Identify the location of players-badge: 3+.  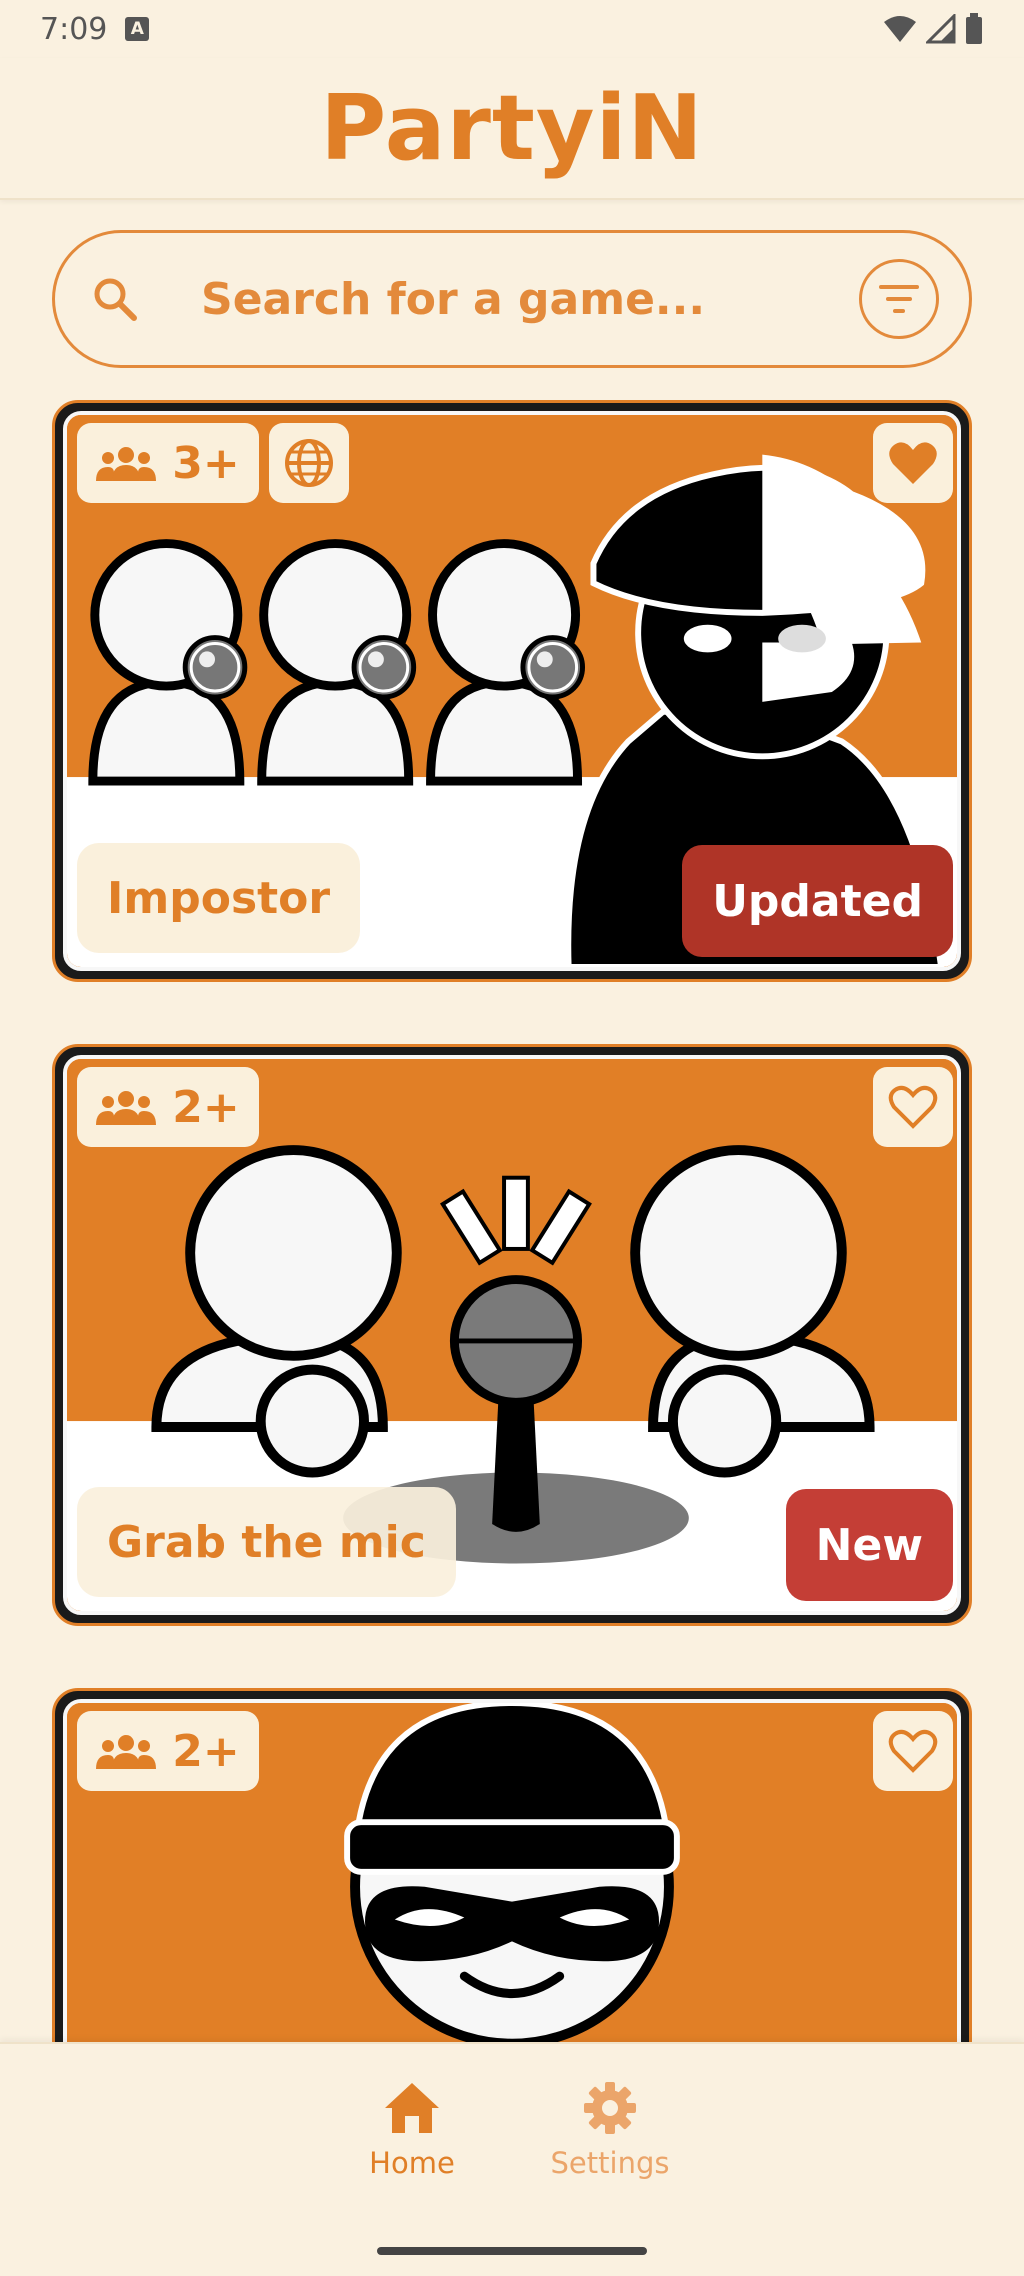
(168, 463).